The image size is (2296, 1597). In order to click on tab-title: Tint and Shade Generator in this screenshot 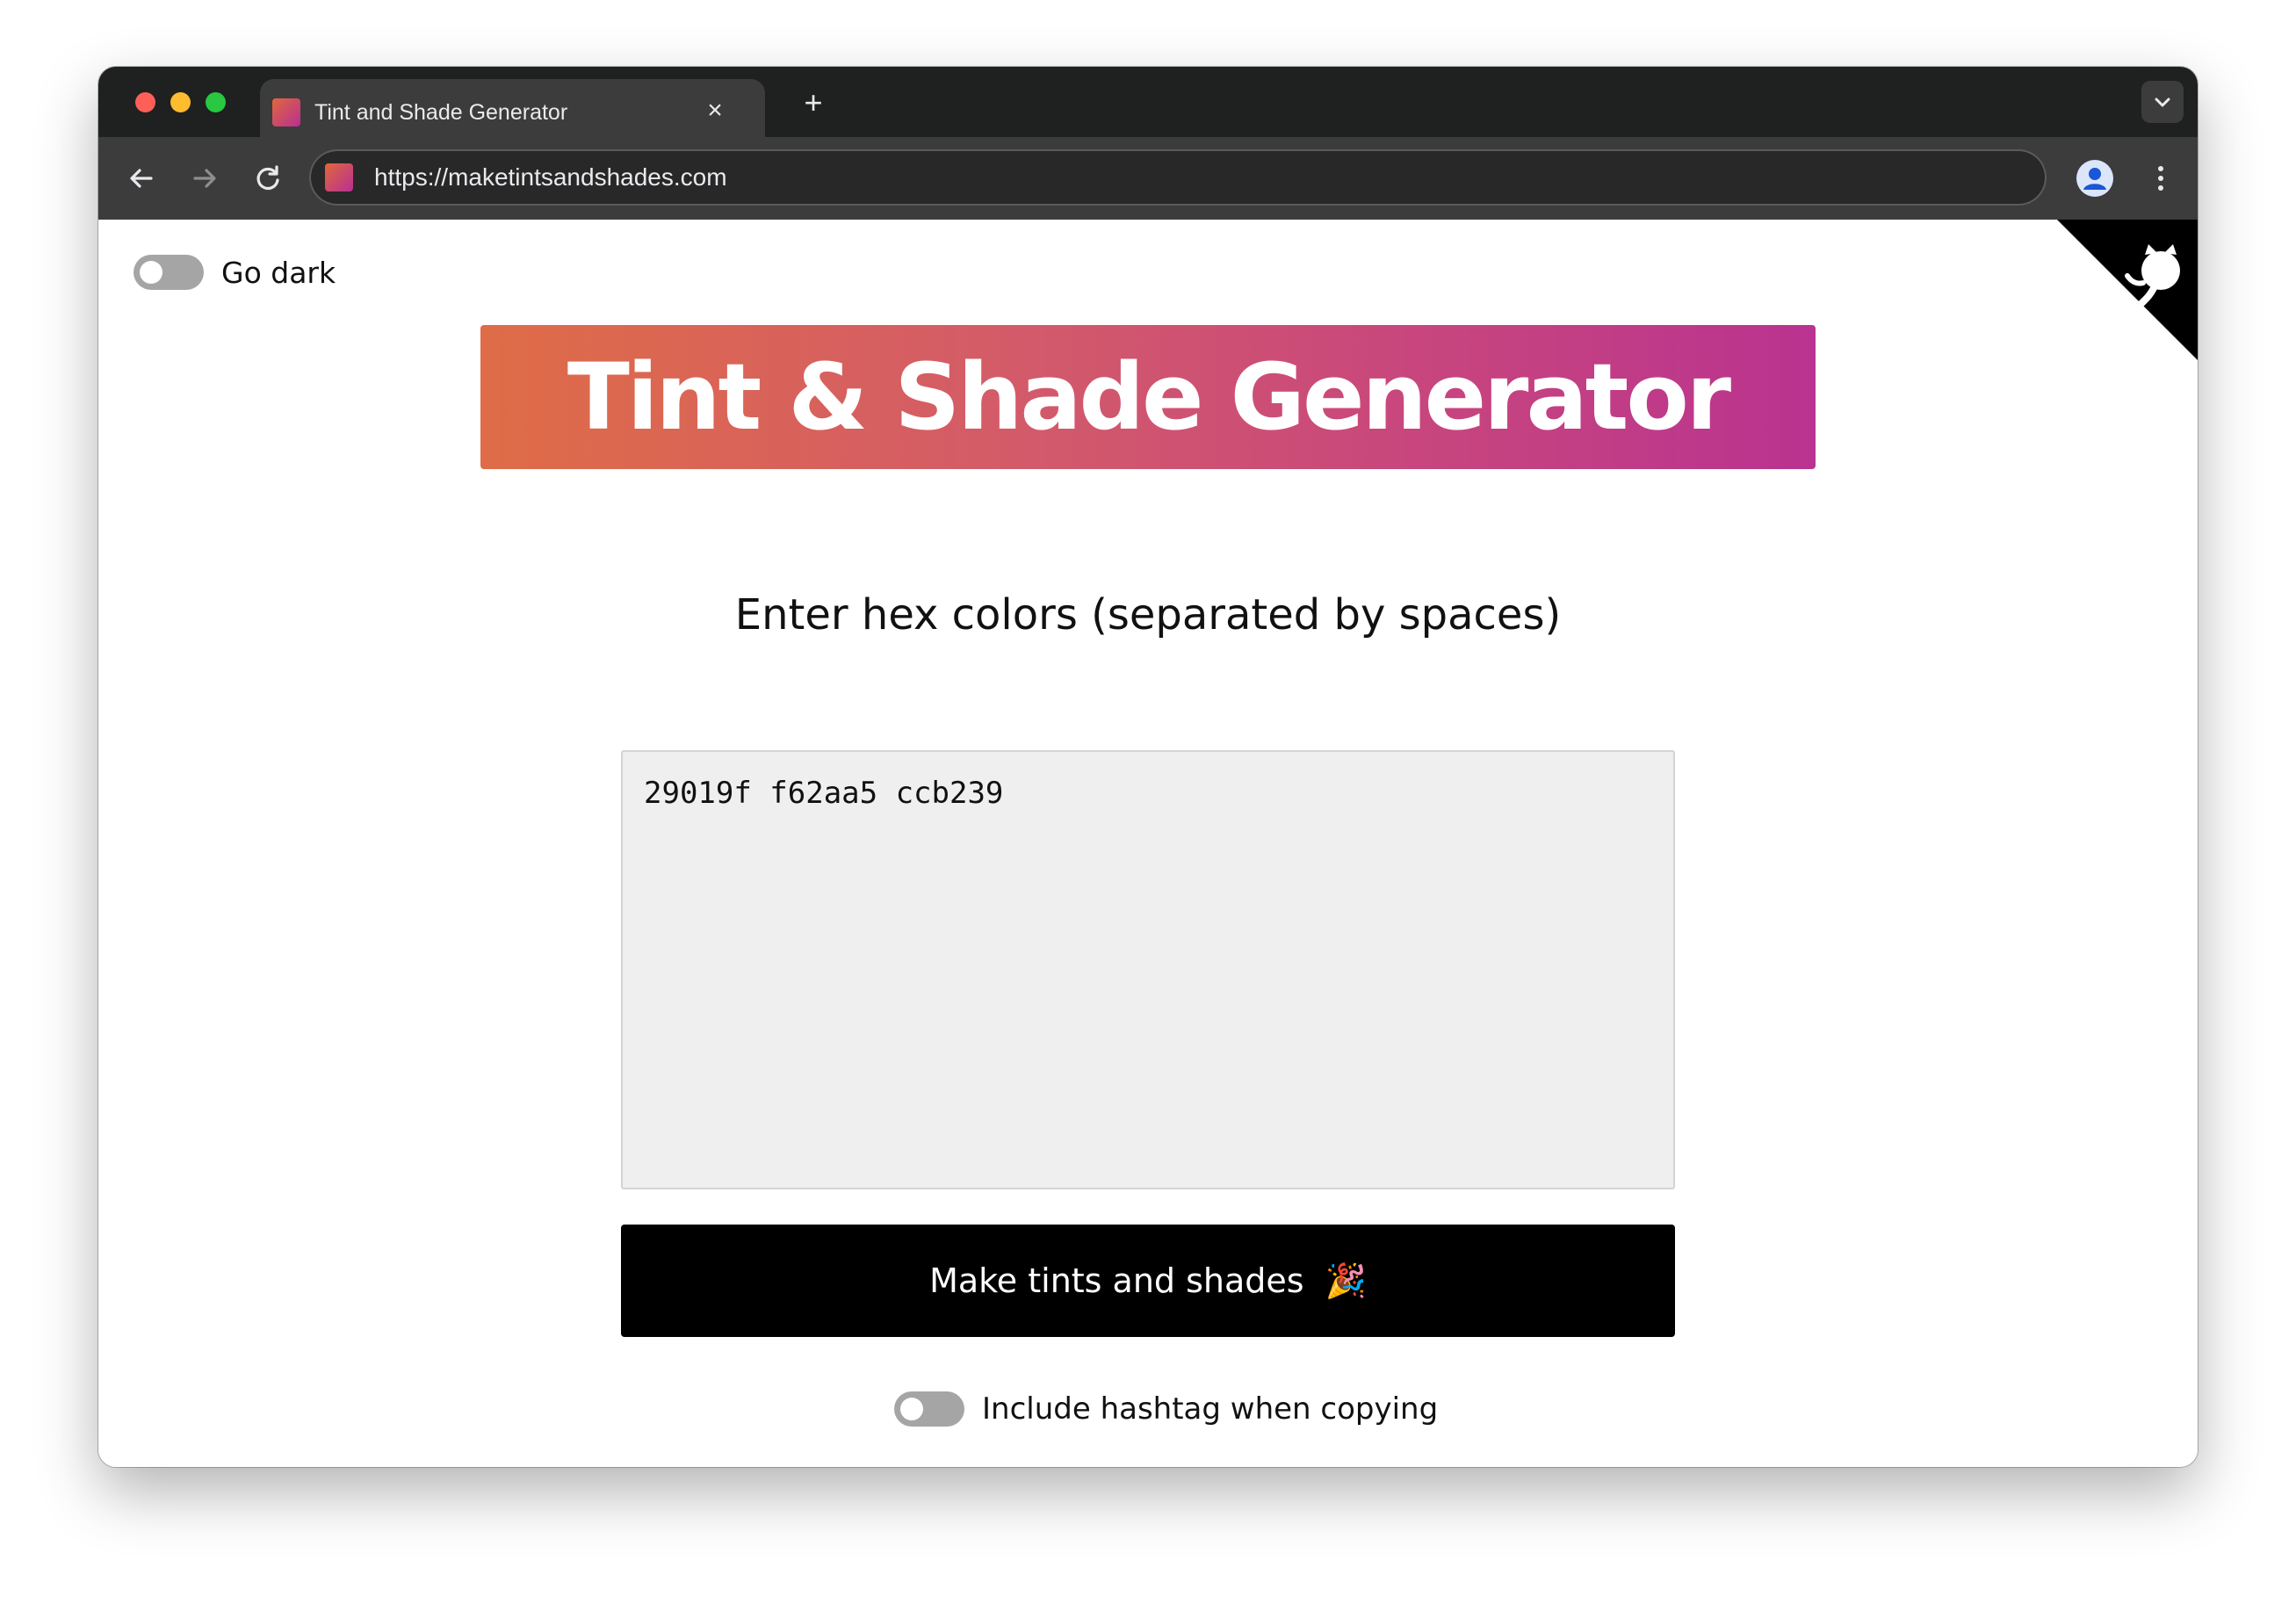, I will do `click(441, 112)`.